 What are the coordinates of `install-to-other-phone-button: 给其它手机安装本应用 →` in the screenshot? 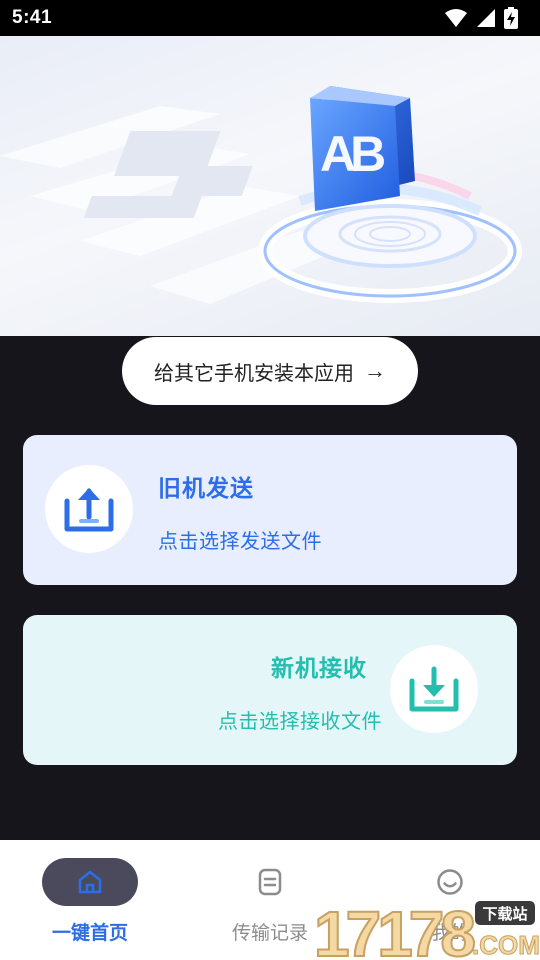 It's located at (270, 371).